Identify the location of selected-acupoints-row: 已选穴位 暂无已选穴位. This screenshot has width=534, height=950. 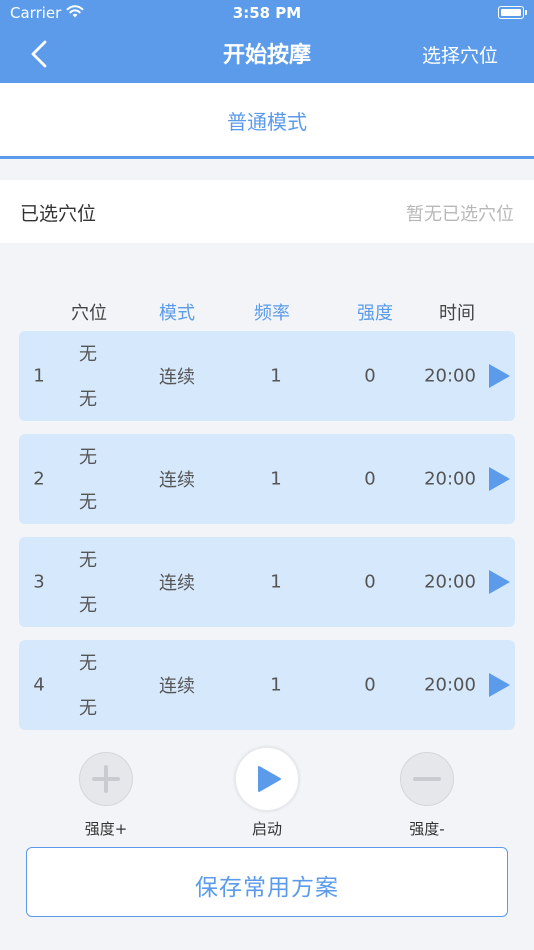
(267, 211).